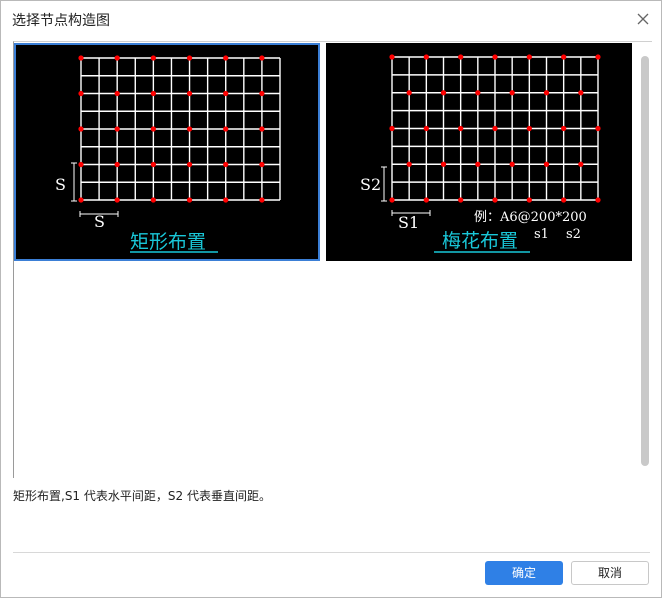  What do you see at coordinates (99, 221) in the screenshot?
I see `spacing-label-horizontal: S` at bounding box center [99, 221].